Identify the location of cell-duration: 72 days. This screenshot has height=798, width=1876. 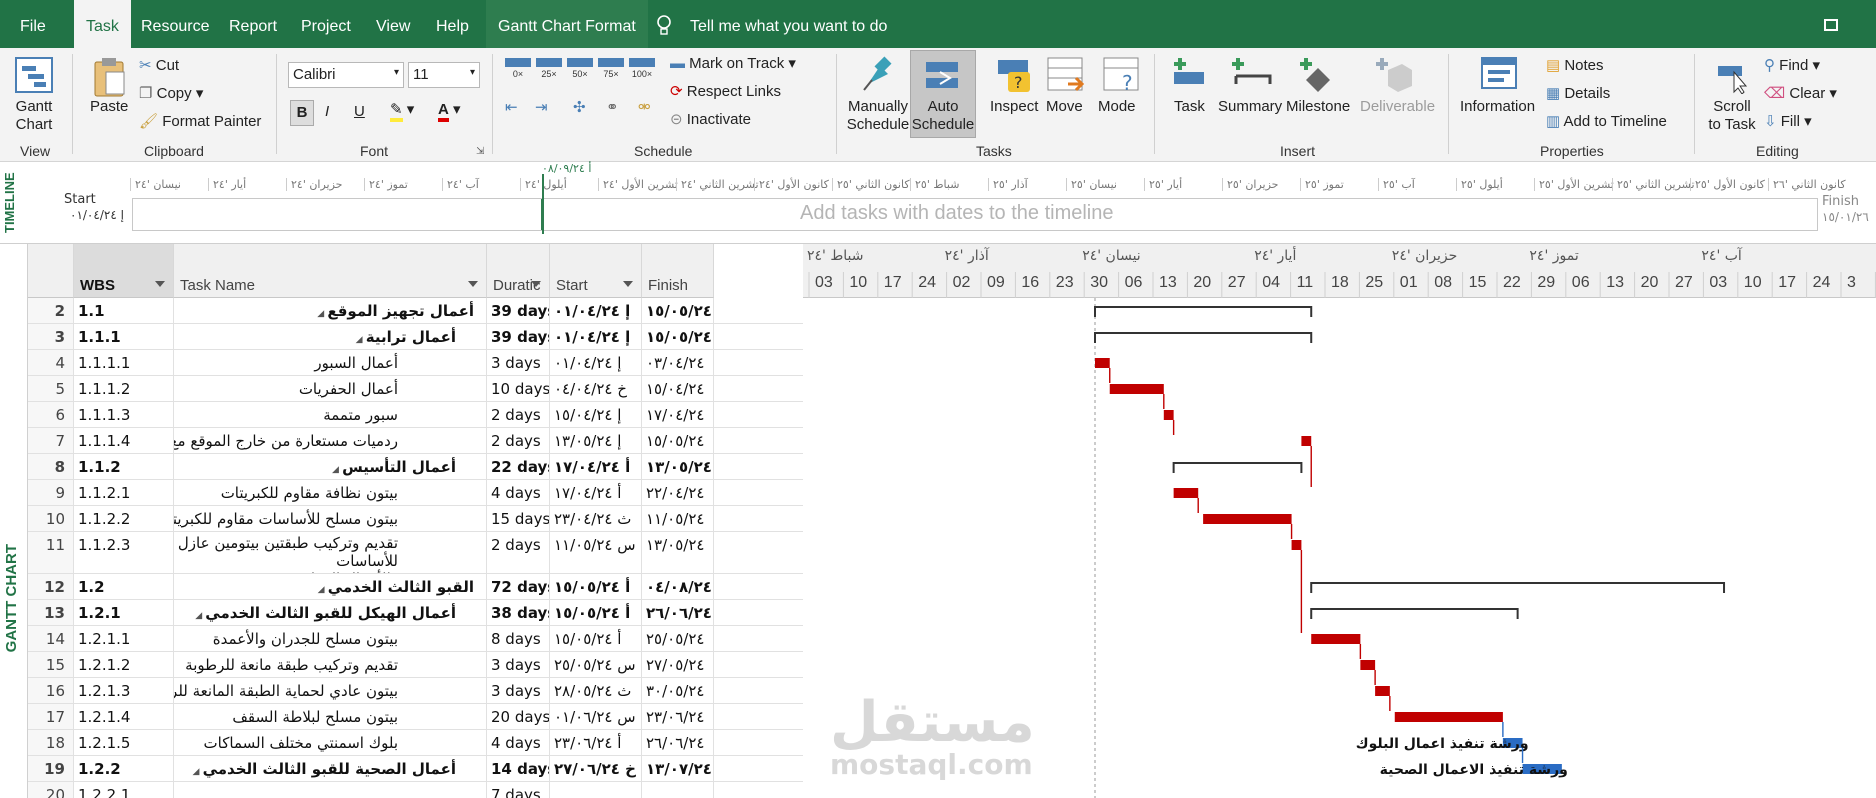
(518, 586).